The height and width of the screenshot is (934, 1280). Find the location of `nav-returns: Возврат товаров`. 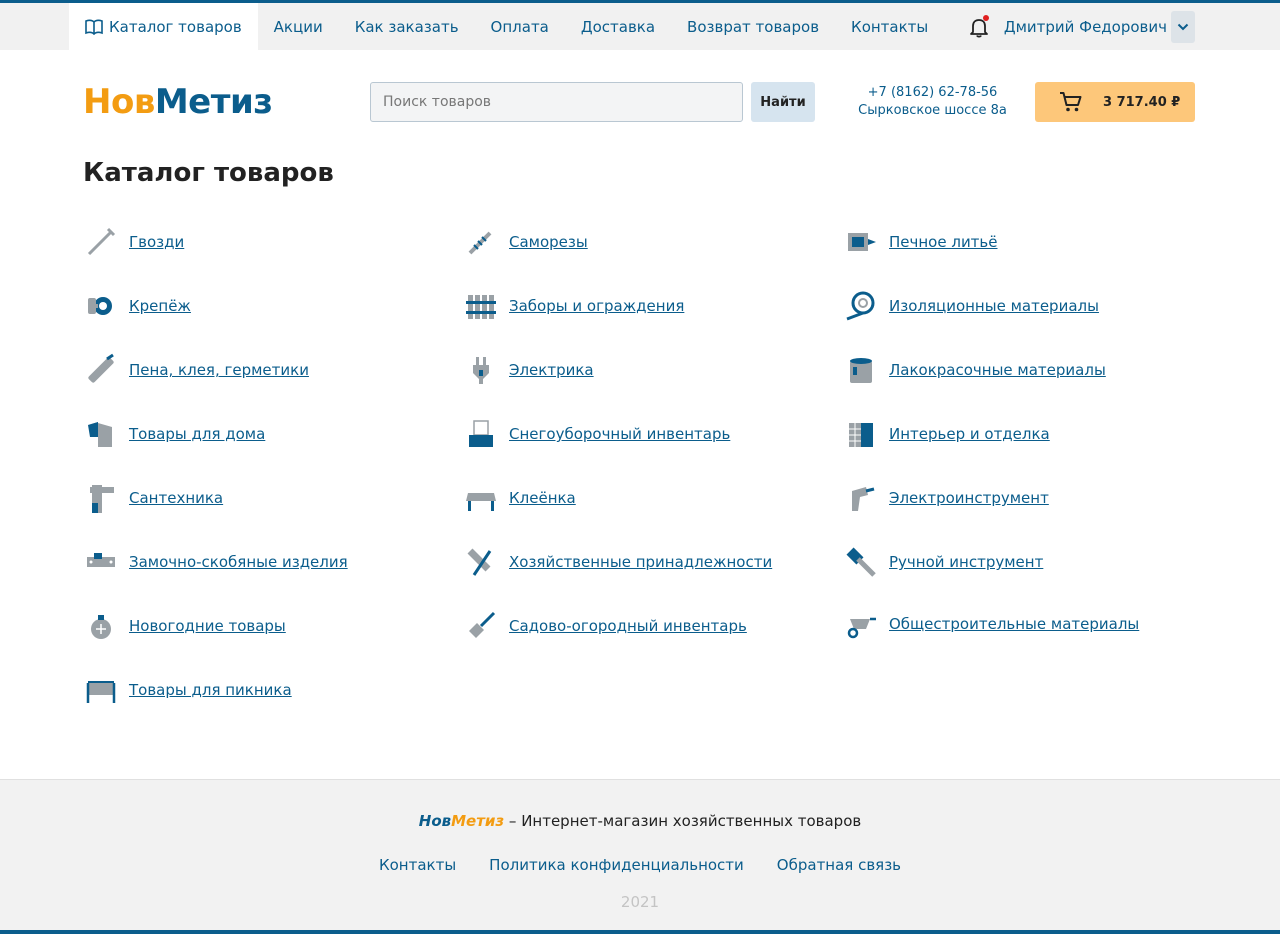

nav-returns: Возврат товаров is located at coordinates (753, 26).